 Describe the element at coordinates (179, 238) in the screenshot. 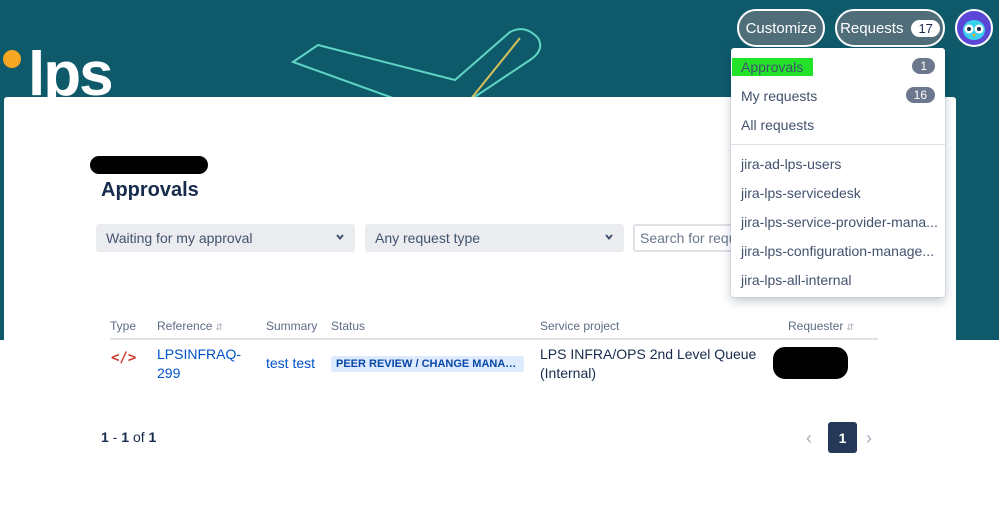

I see `approval-filter-value: Waiting for my approval` at that location.